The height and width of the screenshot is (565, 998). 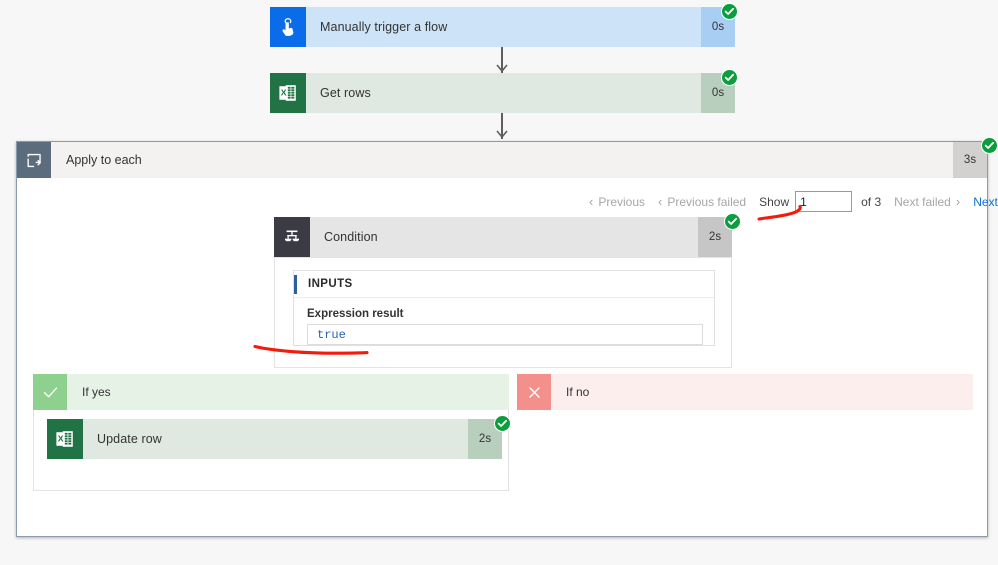 What do you see at coordinates (288, 27) in the screenshot?
I see `touch-trigger-icon` at bounding box center [288, 27].